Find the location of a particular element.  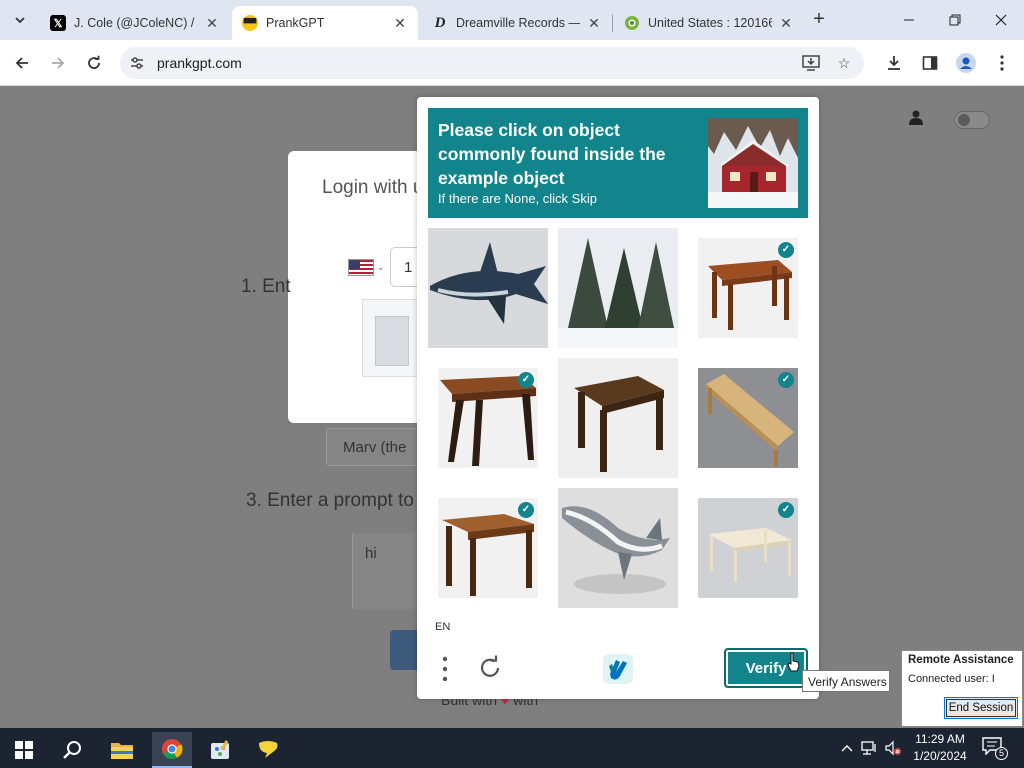

captcha-tile-7: ✓ is located at coordinates (488, 548).